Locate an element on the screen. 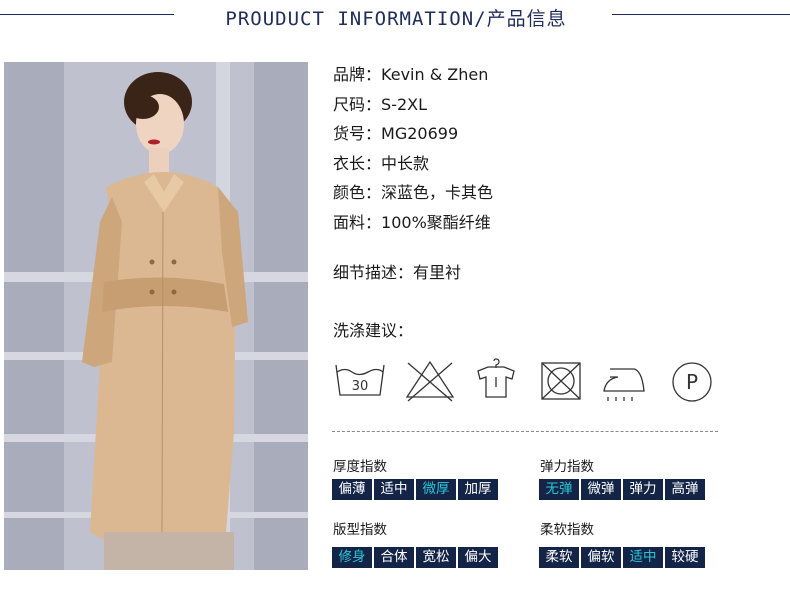 This screenshot has width=790, height=600. spec-row-length: 衣长：中长款 is located at coordinates (413, 167).